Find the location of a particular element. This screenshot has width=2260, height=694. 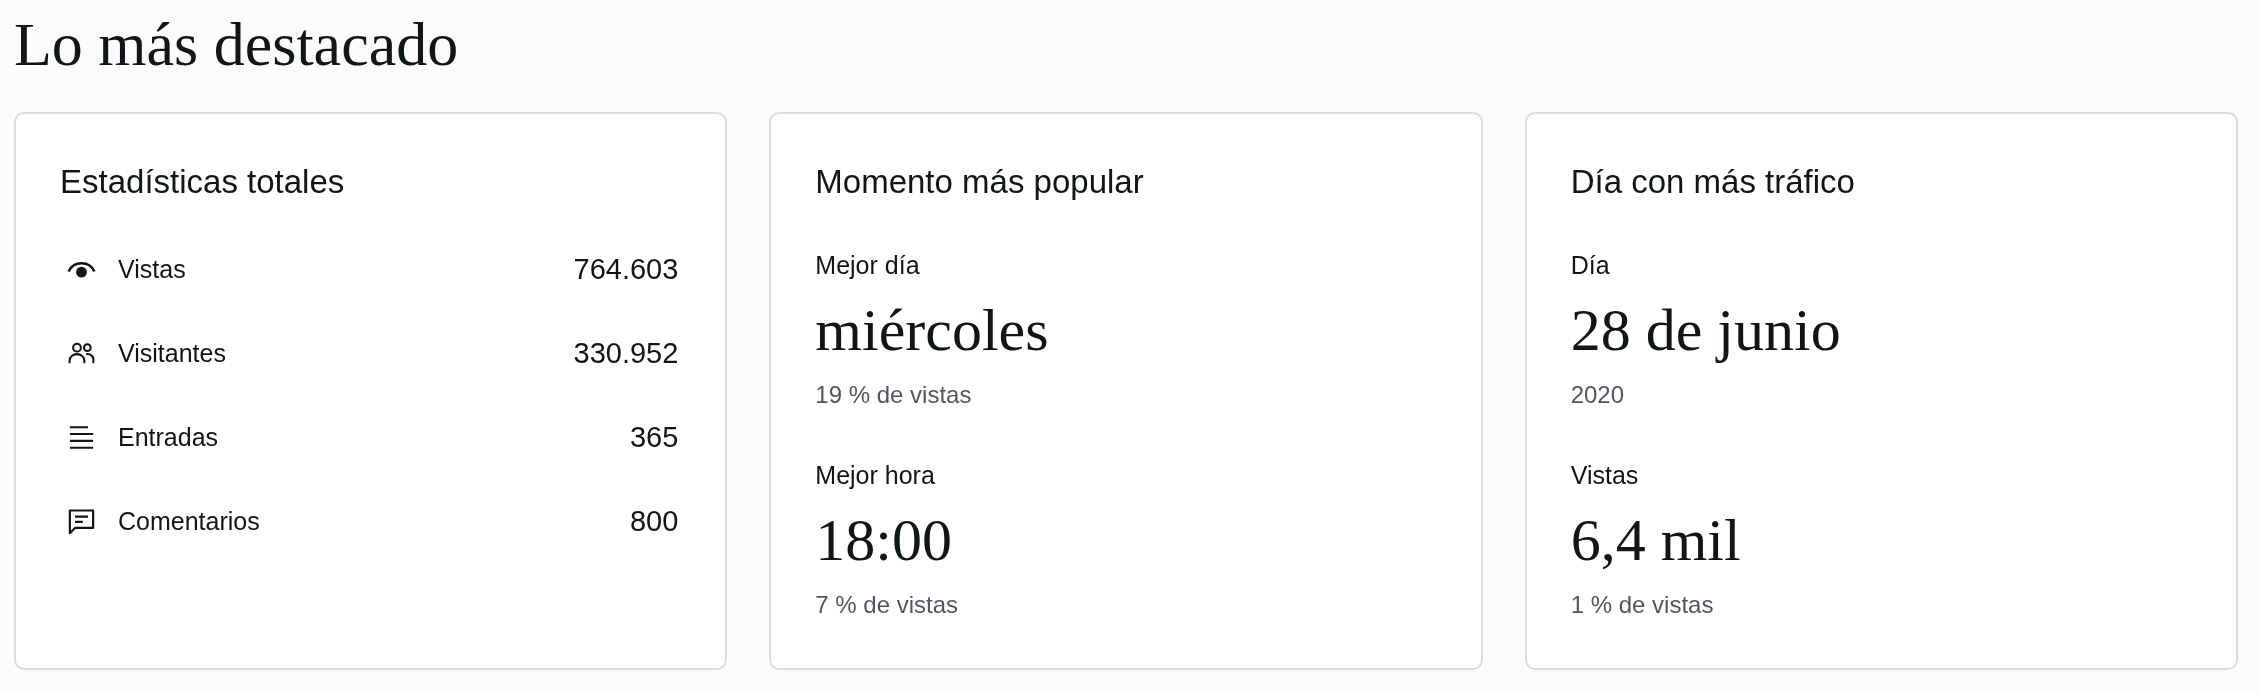

highlight-value: 28 de junio is located at coordinates (1705, 330).